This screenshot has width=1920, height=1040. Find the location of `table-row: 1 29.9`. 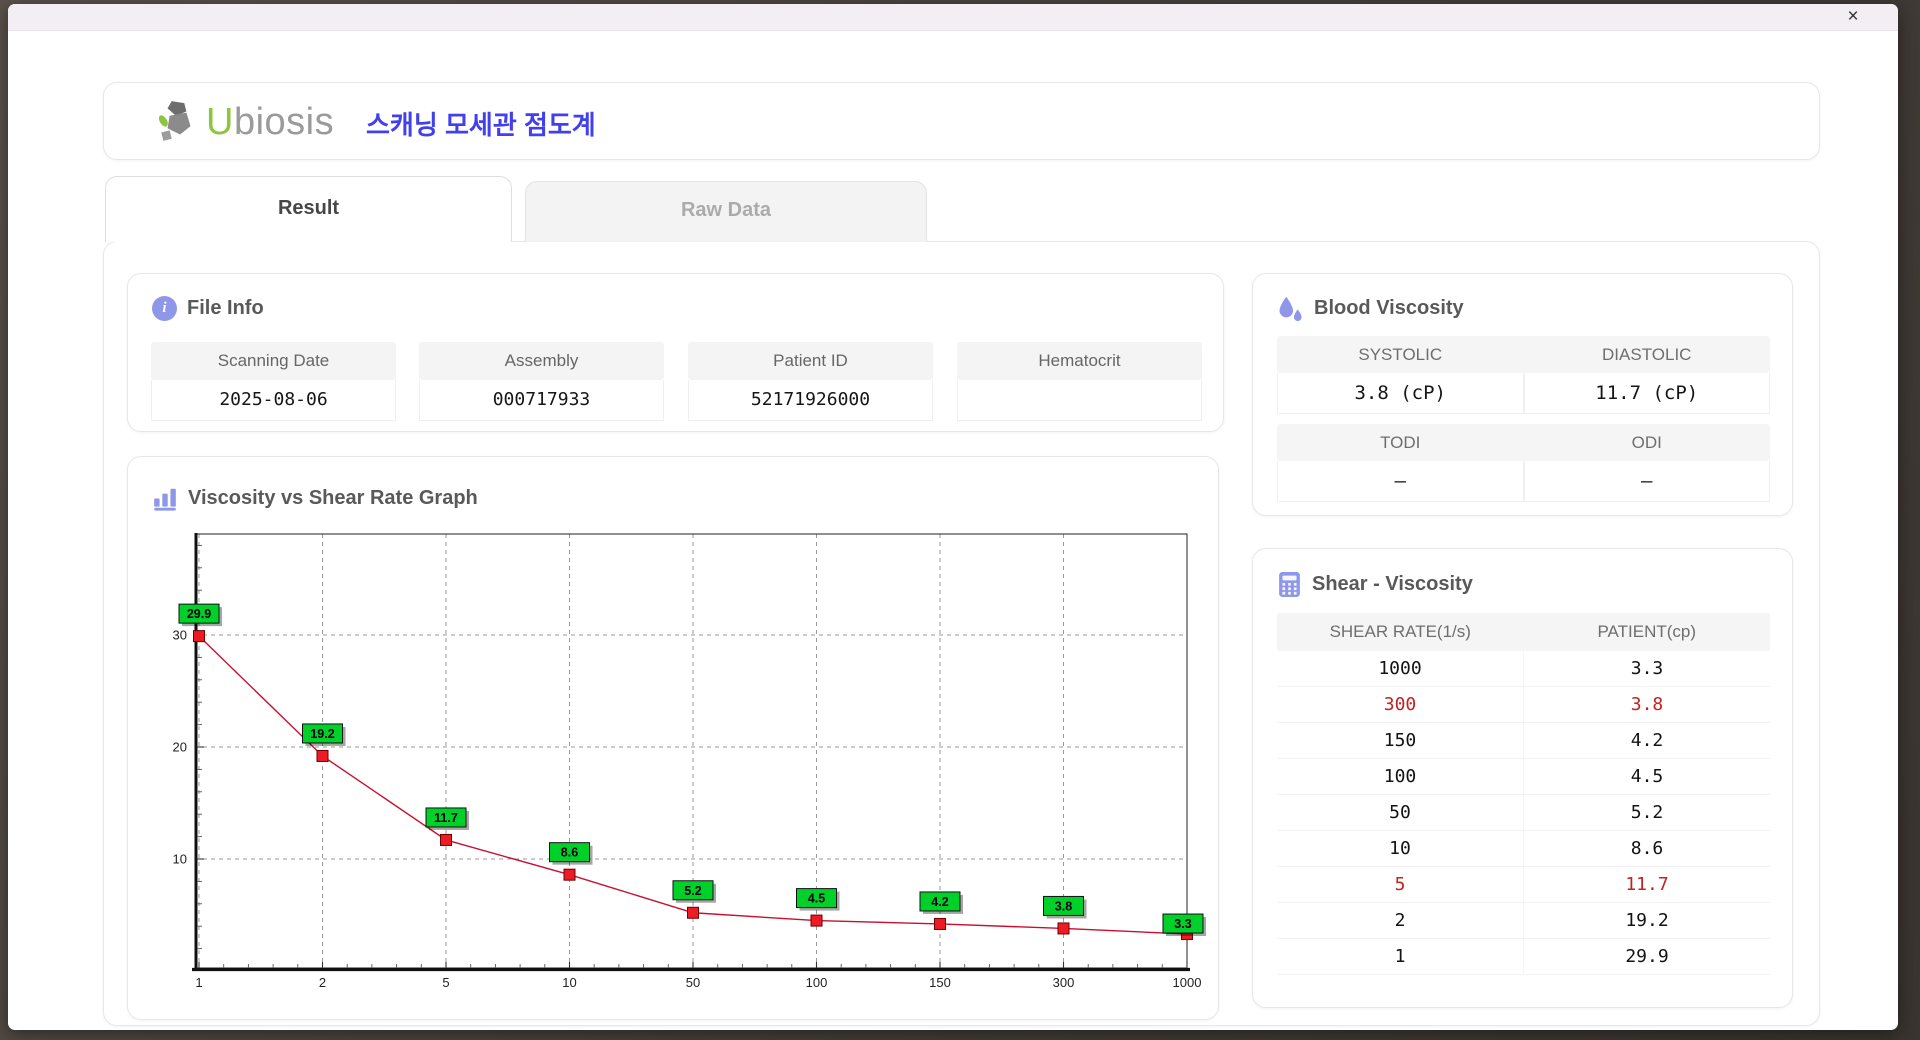

table-row: 1 29.9 is located at coordinates (1523, 957).